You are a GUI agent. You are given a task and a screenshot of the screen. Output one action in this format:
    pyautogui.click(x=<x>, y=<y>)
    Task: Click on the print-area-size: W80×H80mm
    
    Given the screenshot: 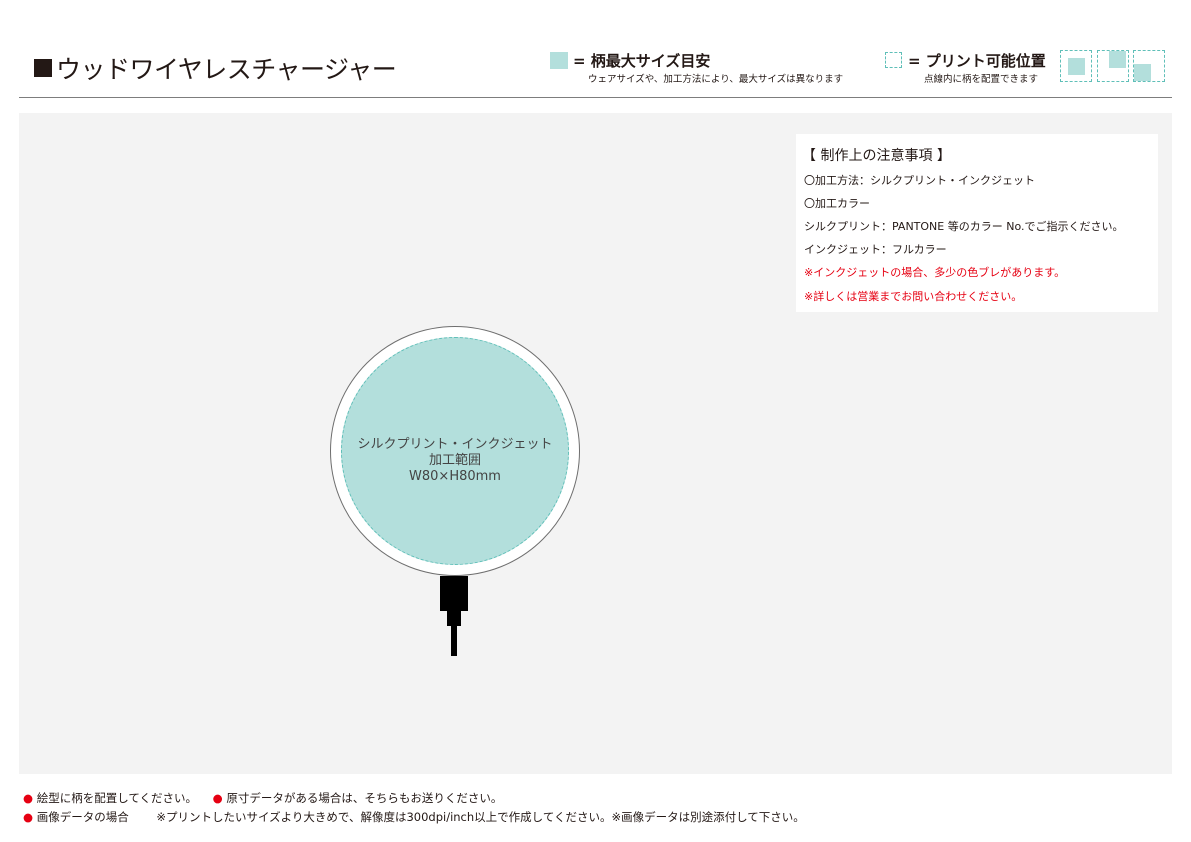 What is the action you would take?
    pyautogui.click(x=455, y=476)
    